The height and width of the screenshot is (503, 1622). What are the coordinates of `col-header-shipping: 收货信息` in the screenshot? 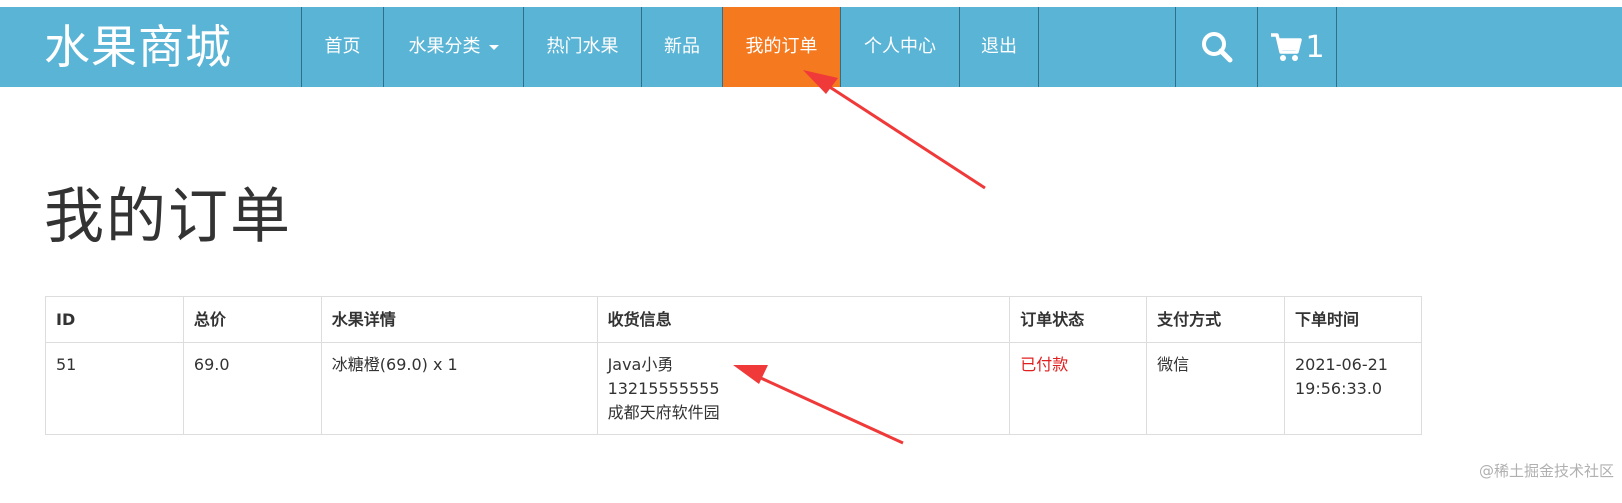 It's located at (803, 319).